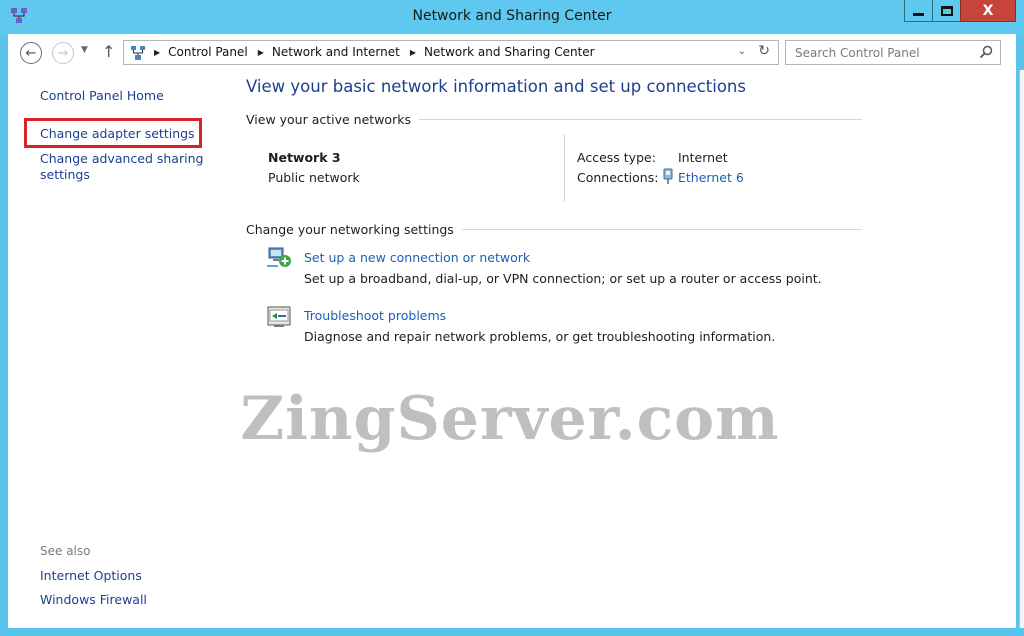 The image size is (1024, 636). What do you see at coordinates (336, 52) in the screenshot?
I see `breadcrumb-network-and-internet: Network and Internet` at bounding box center [336, 52].